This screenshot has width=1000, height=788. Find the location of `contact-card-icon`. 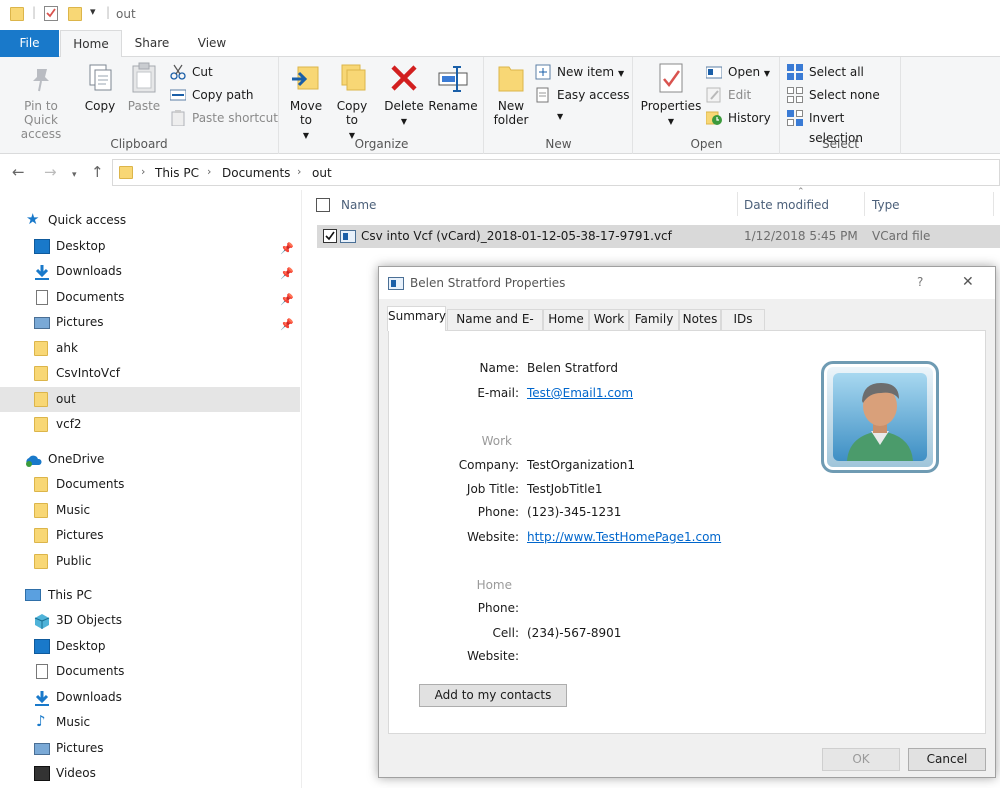

contact-card-icon is located at coordinates (396, 283).